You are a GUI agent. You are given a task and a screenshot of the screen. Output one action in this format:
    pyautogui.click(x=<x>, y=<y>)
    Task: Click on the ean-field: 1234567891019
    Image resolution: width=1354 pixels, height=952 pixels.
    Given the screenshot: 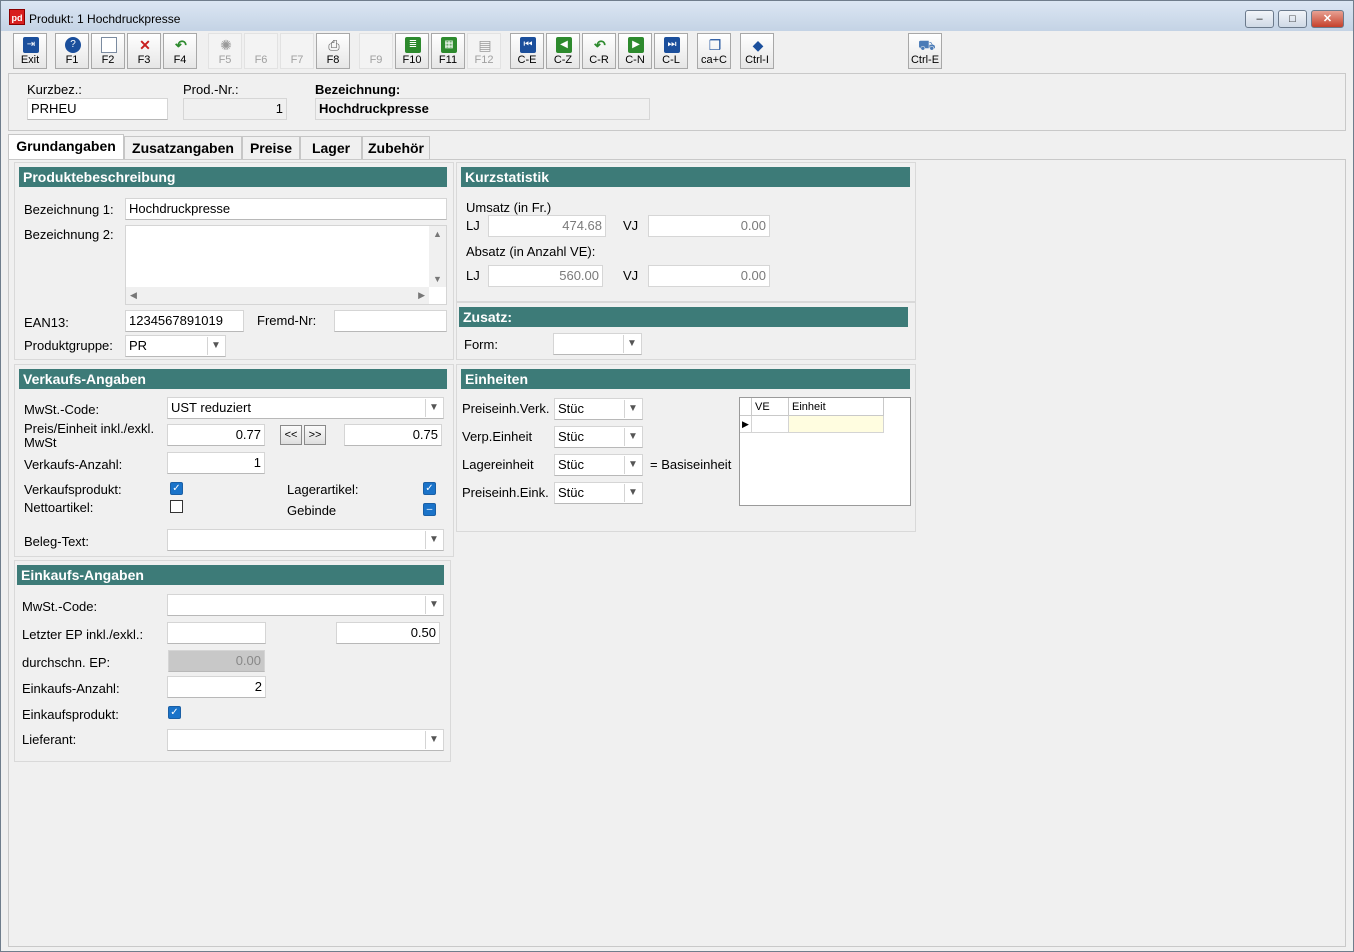 What is the action you would take?
    pyautogui.click(x=184, y=321)
    